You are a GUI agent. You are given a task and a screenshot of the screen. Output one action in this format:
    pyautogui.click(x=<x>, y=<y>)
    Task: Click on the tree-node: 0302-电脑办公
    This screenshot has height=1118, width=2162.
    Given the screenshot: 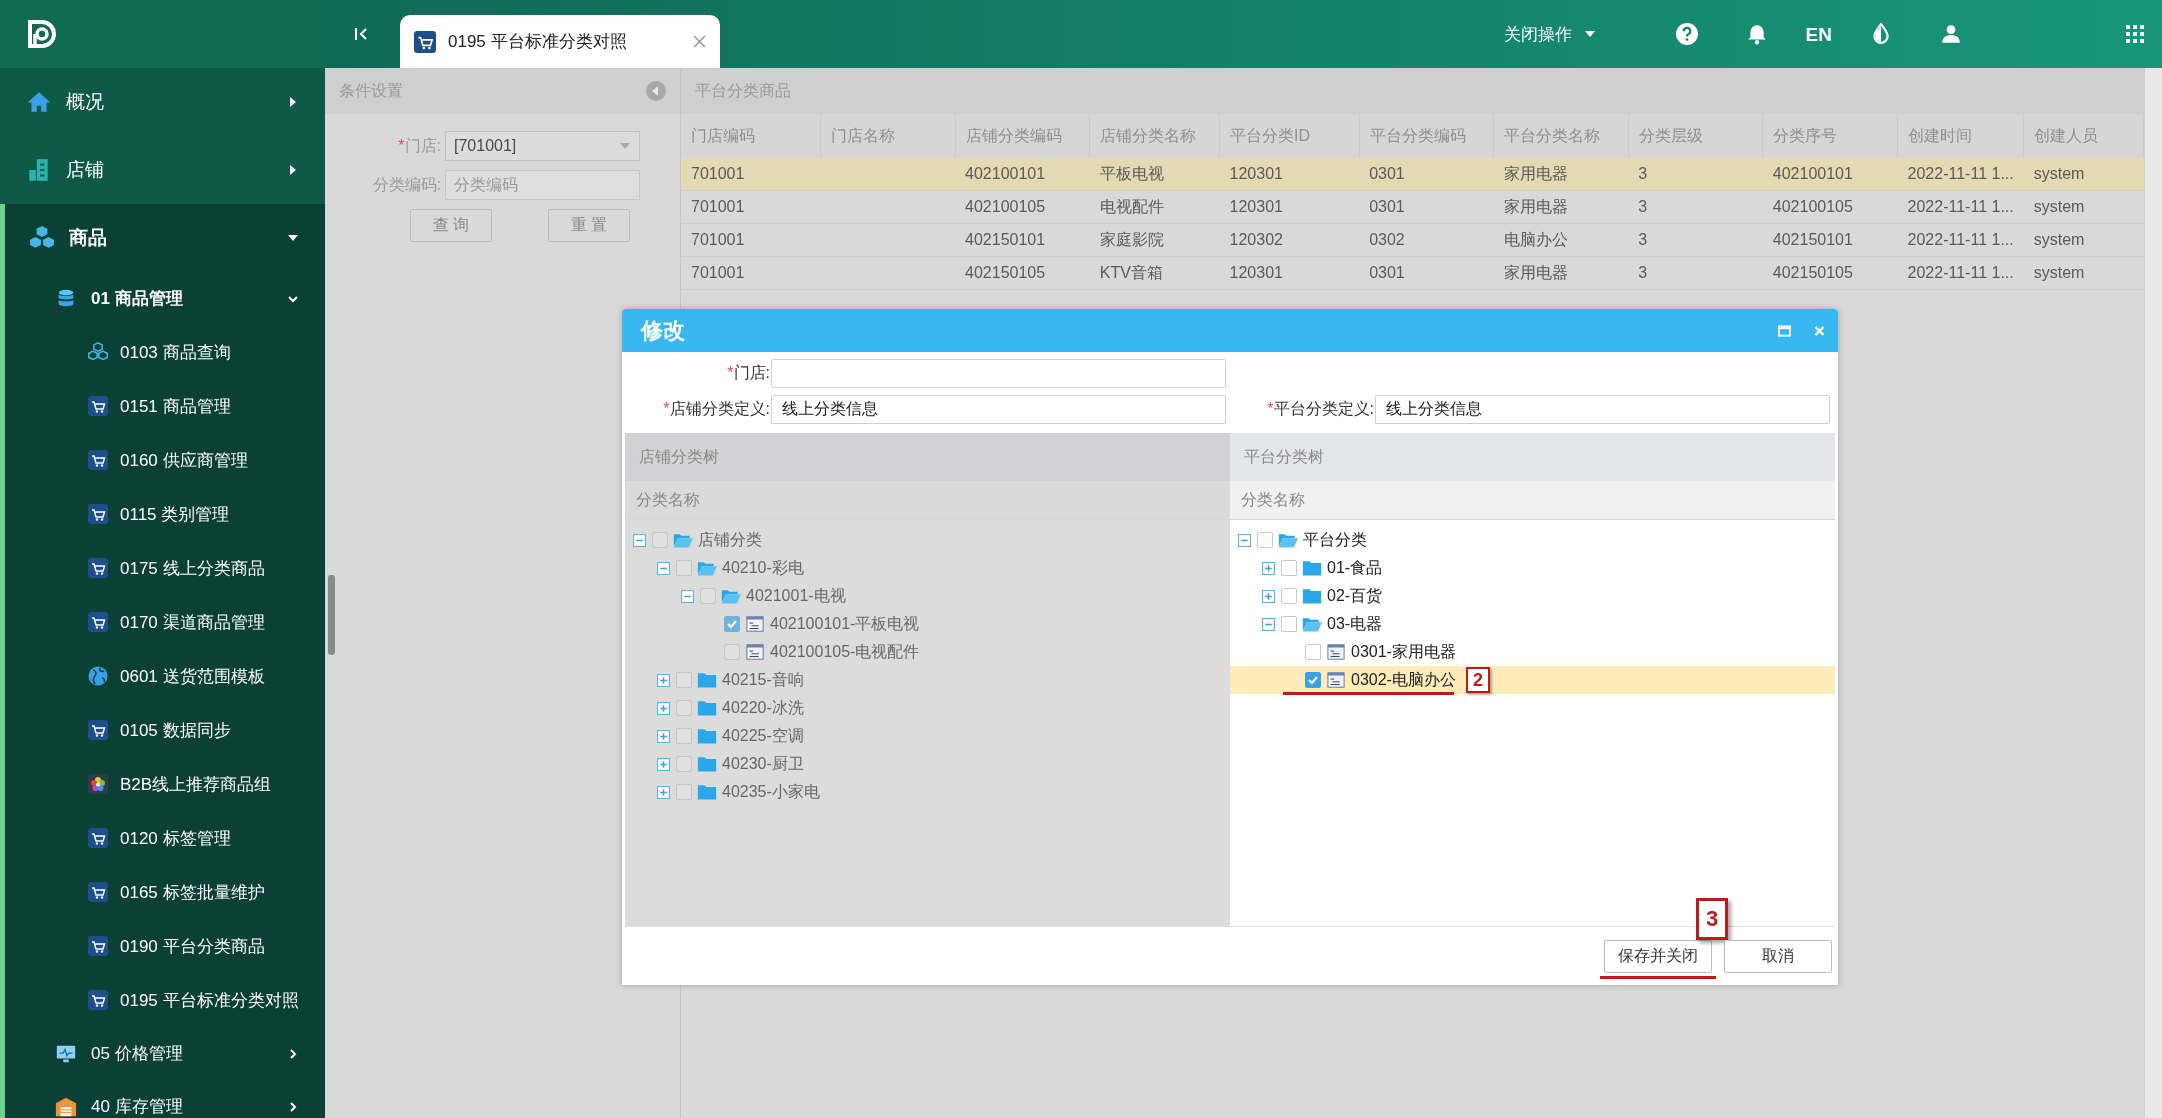 What is the action you would take?
    pyautogui.click(x=1403, y=680)
    